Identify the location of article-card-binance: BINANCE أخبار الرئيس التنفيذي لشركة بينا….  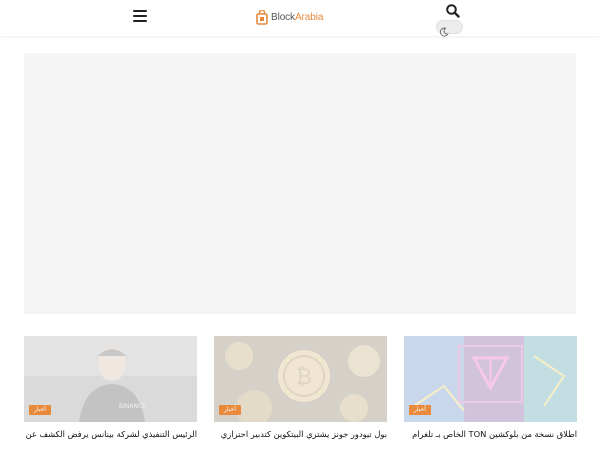
(110, 393).